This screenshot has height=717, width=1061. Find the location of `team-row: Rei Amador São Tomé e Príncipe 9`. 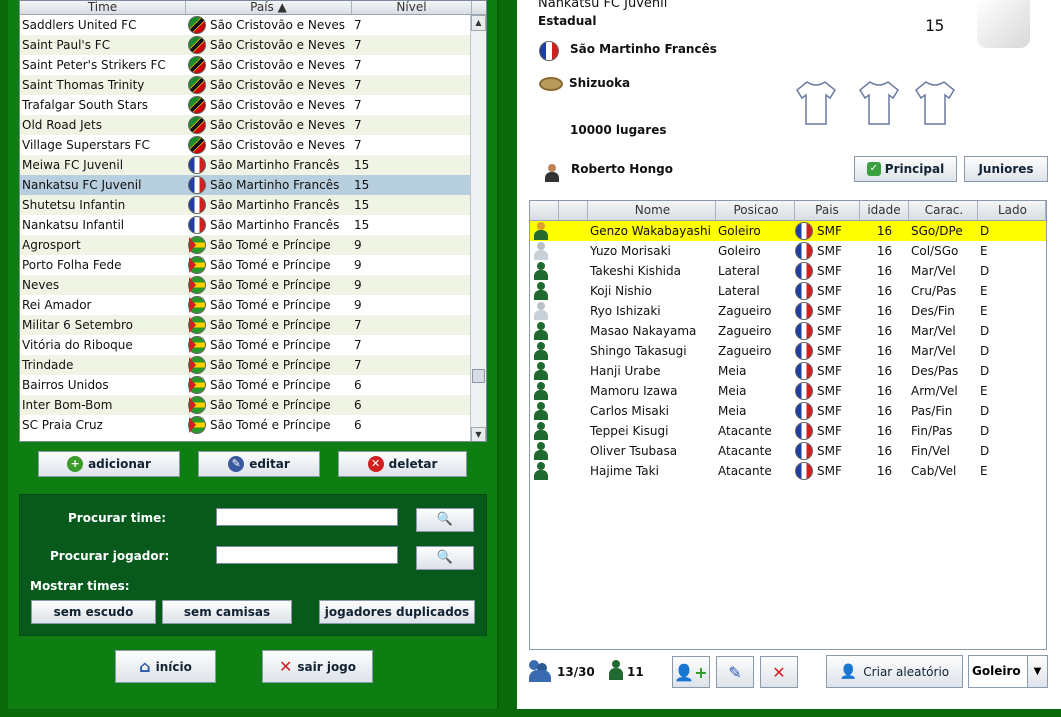

team-row: Rei Amador São Tomé e Príncipe 9 is located at coordinates (253, 305).